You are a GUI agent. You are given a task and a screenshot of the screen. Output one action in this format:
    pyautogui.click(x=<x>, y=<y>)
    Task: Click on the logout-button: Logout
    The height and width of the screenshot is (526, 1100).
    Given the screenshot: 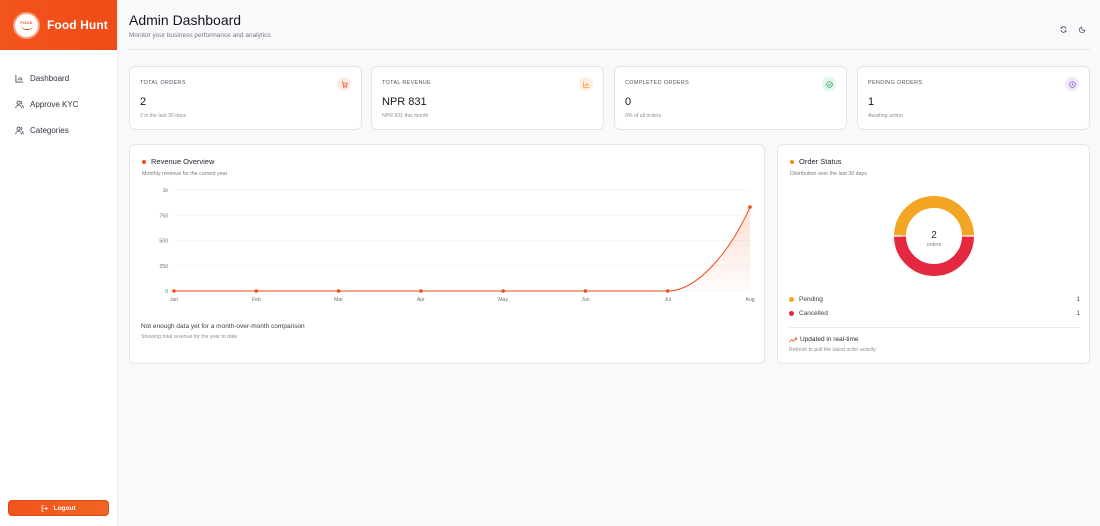 What is the action you would take?
    pyautogui.click(x=58, y=508)
    